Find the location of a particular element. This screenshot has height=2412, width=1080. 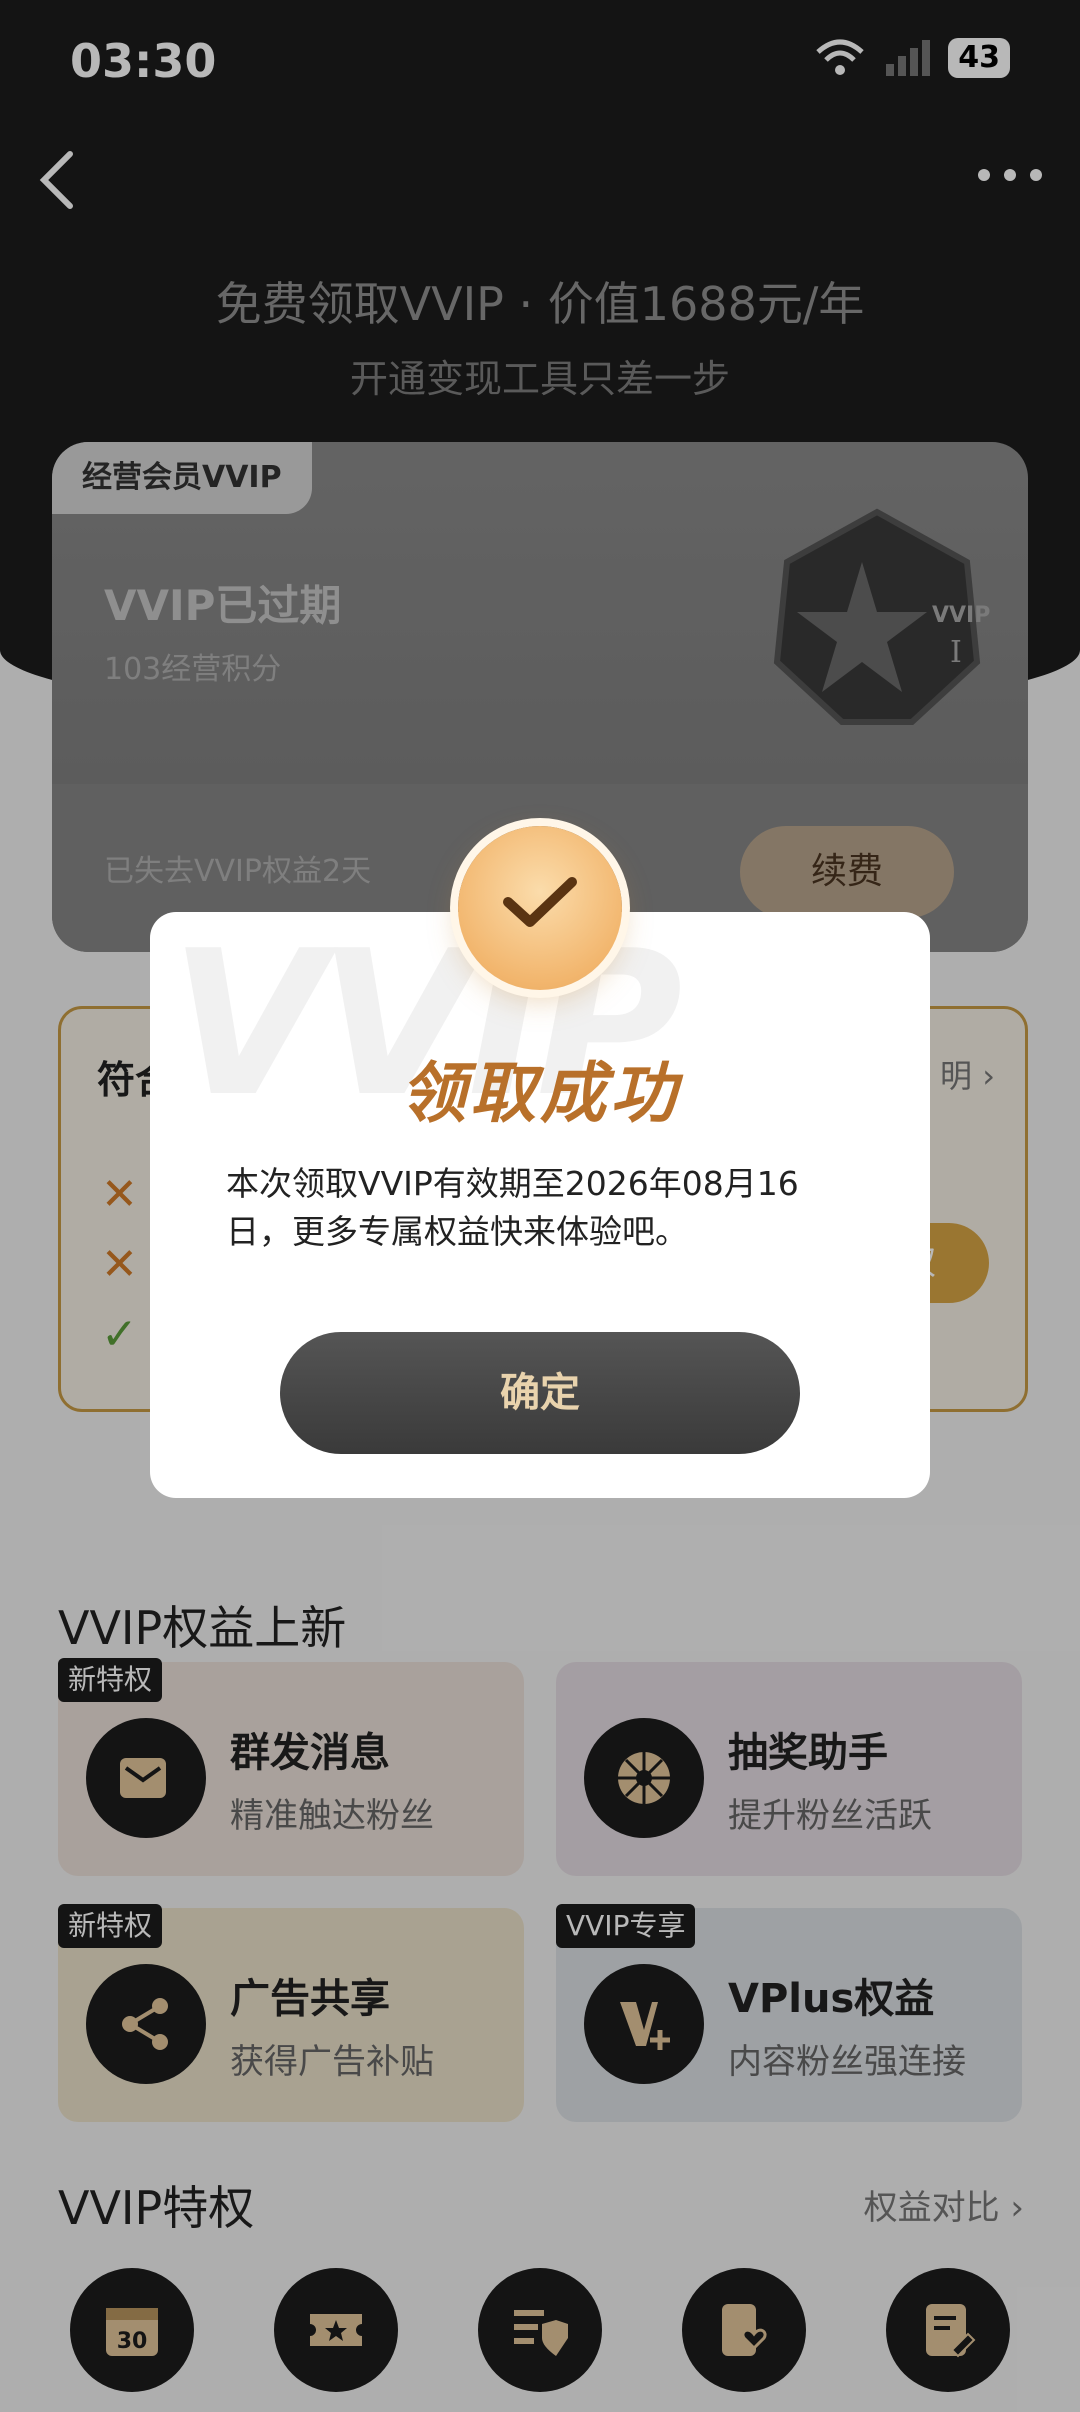

modal-title: 领取成功 is located at coordinates (540, 1093).